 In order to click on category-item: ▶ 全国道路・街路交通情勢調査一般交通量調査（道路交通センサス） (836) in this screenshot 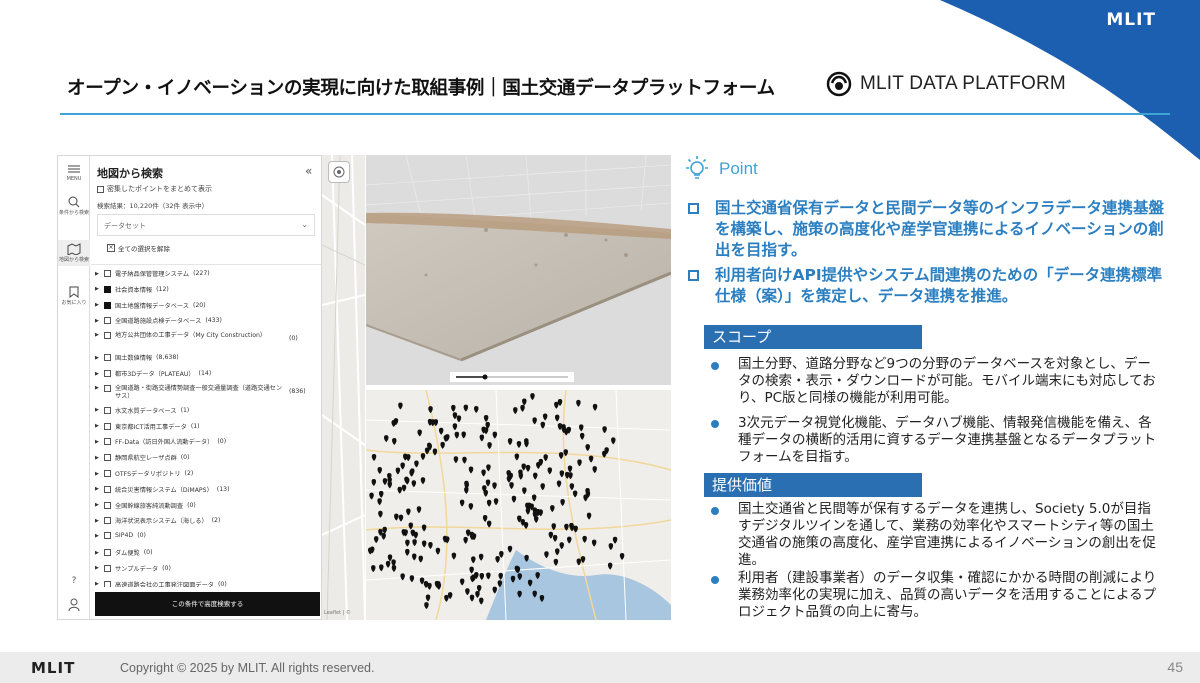, I will do `click(208, 392)`.